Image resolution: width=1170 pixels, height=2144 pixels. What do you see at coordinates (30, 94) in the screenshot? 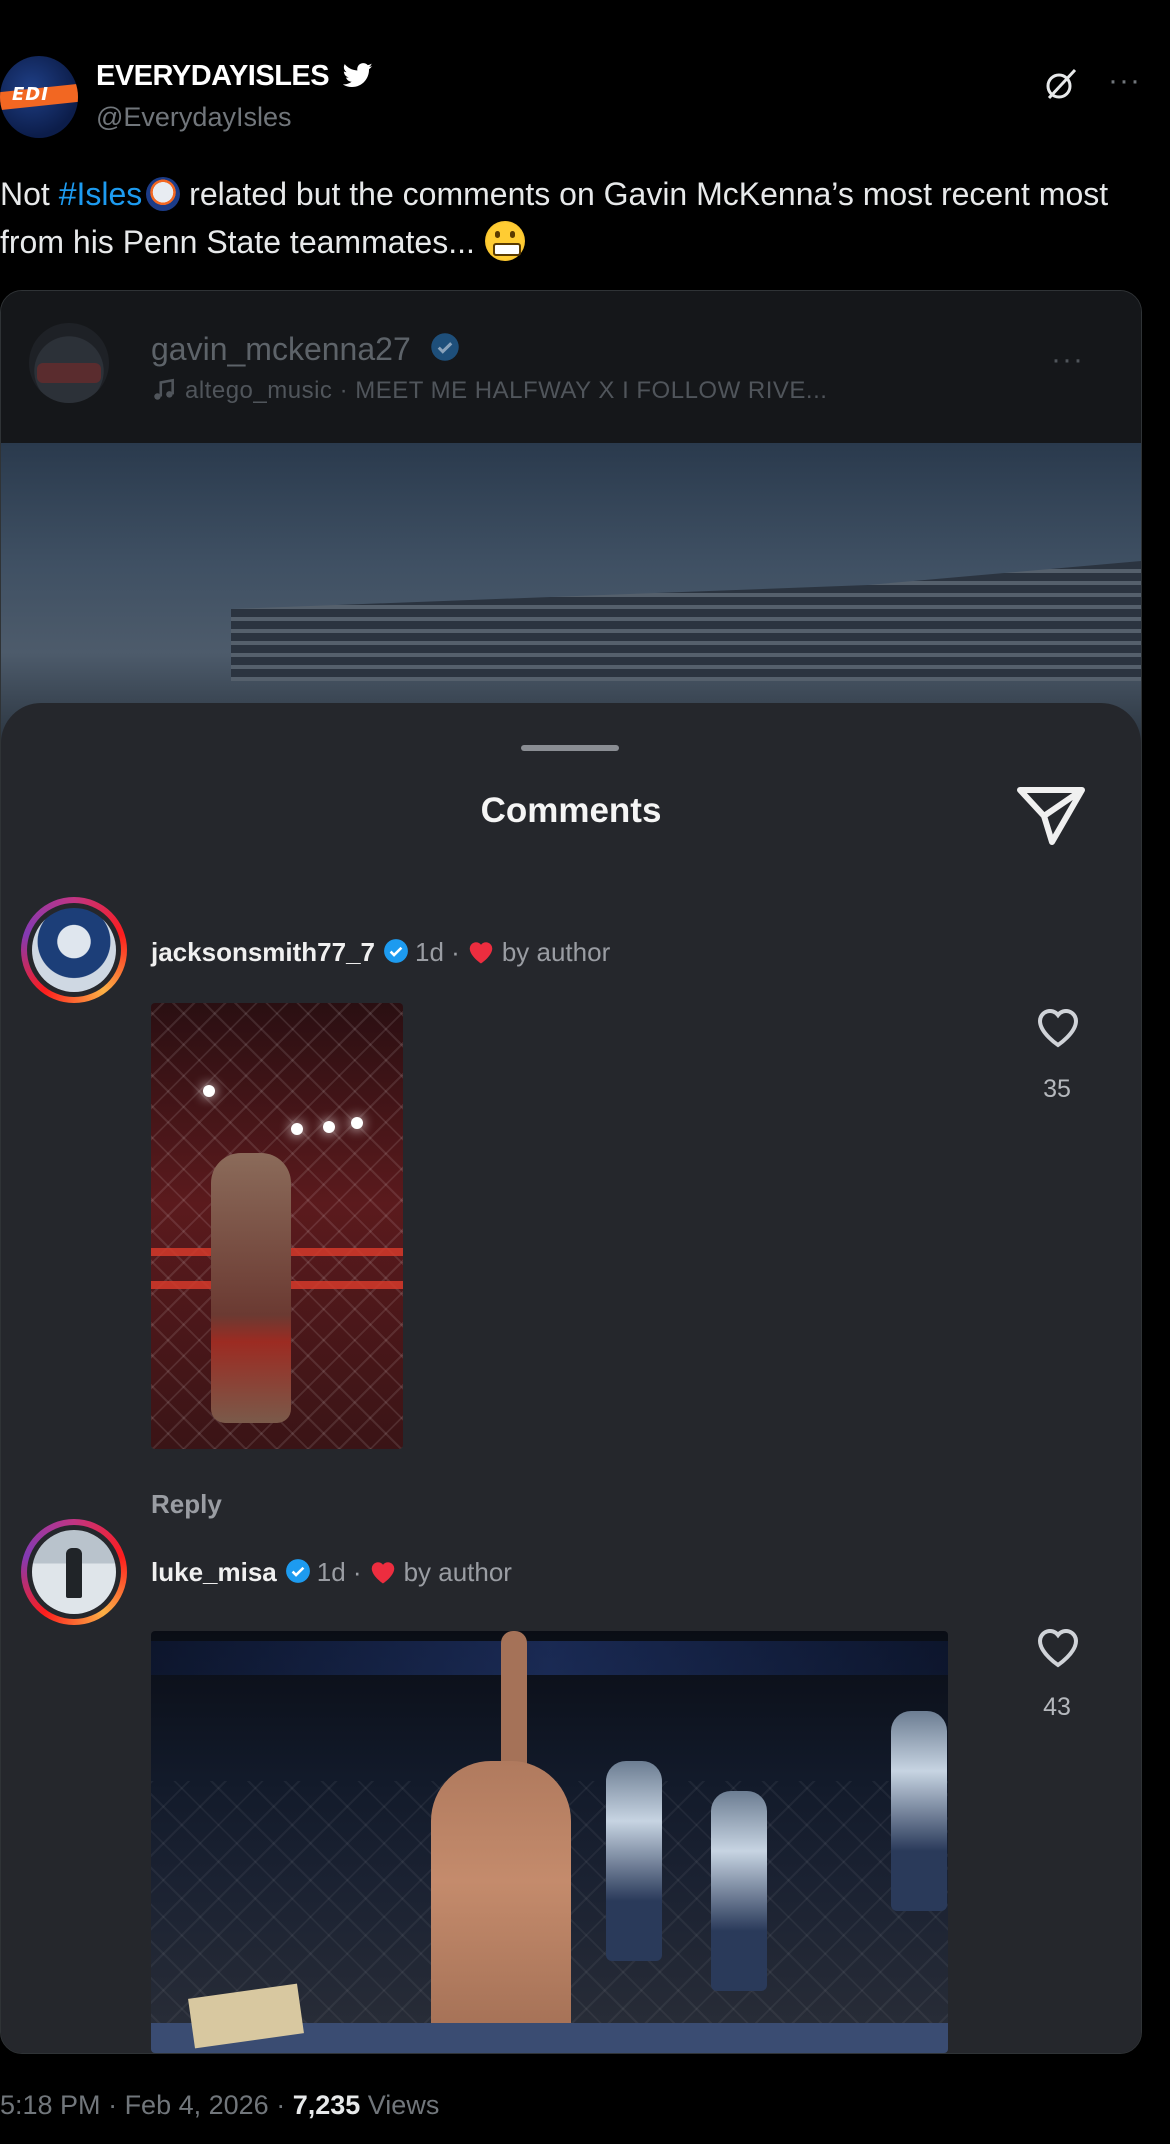
I see `avatar-logo-text: EDI` at bounding box center [30, 94].